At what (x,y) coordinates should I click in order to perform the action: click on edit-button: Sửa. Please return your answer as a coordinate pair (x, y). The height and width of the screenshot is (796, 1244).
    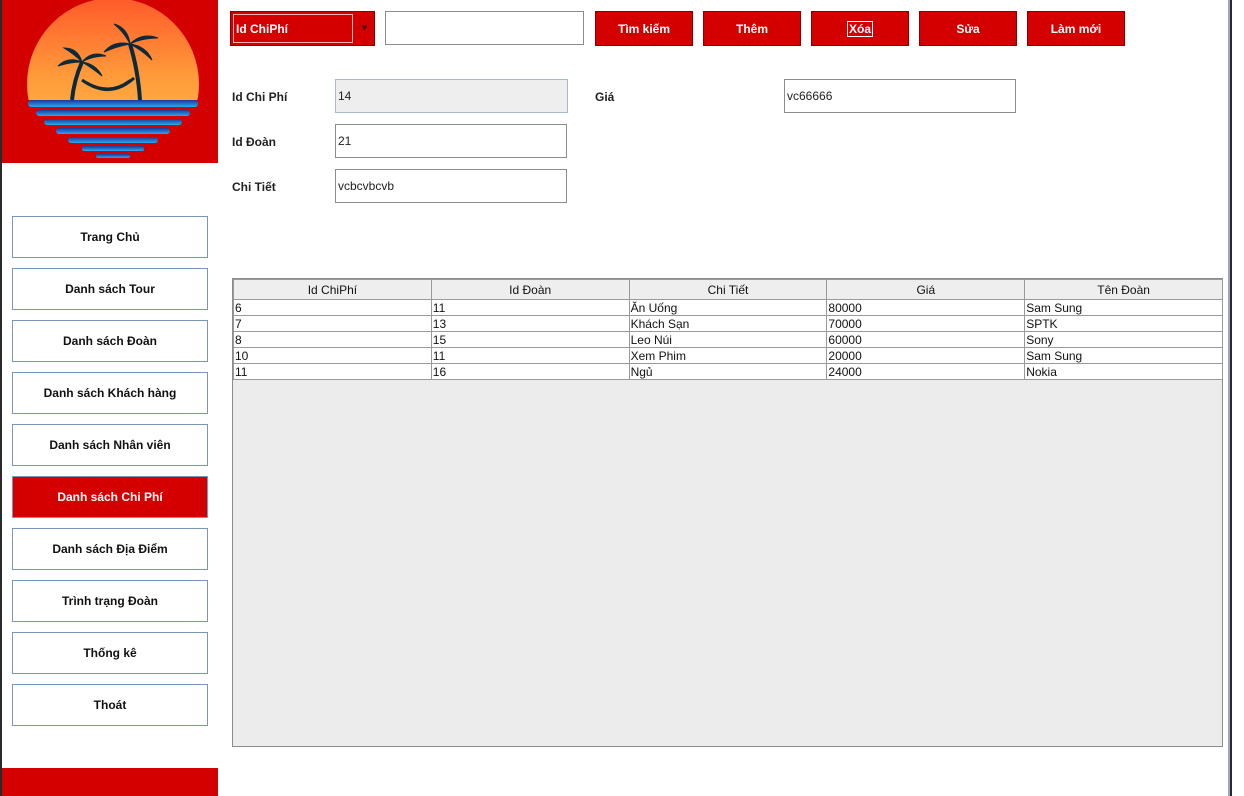
    Looking at the image, I should click on (968, 28).